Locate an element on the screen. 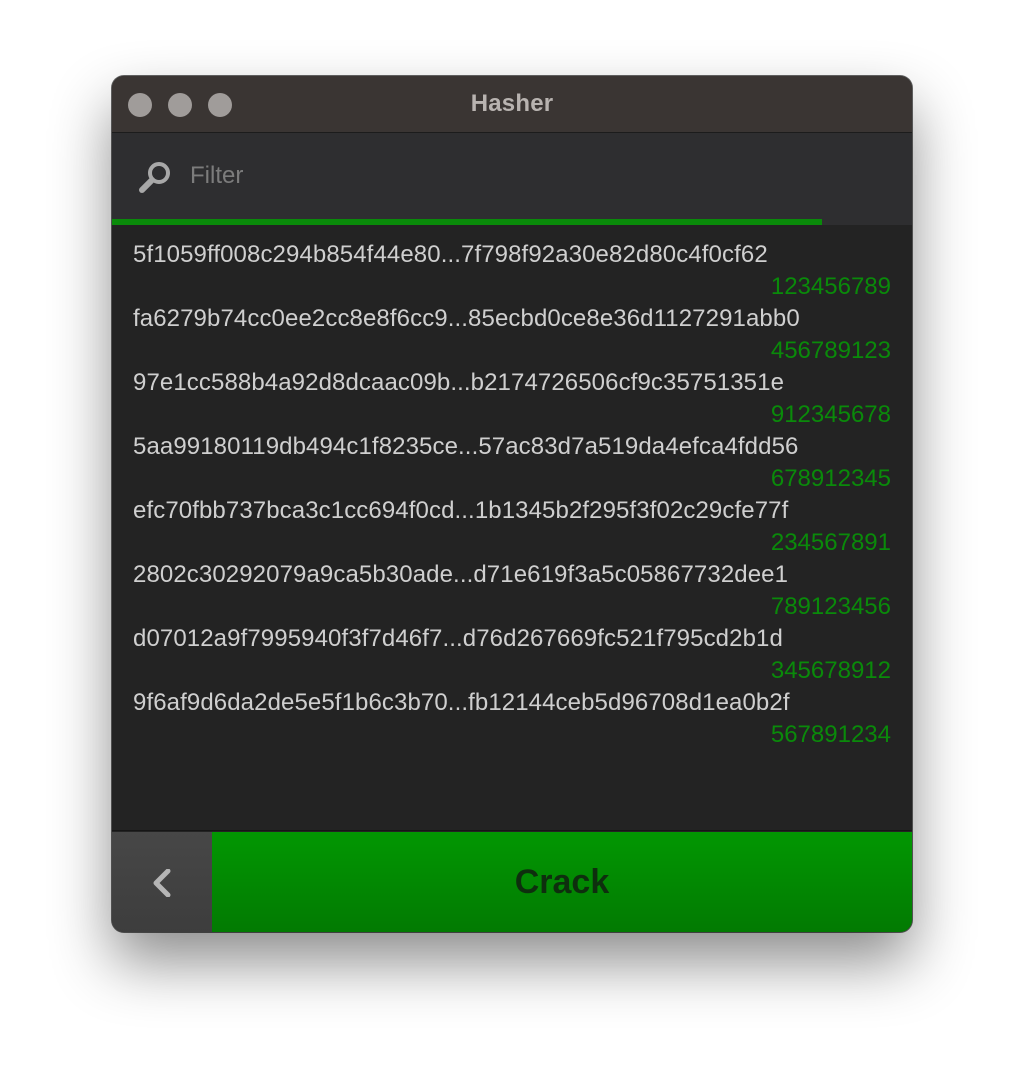  title-bar: Hasher is located at coordinates (512, 104).